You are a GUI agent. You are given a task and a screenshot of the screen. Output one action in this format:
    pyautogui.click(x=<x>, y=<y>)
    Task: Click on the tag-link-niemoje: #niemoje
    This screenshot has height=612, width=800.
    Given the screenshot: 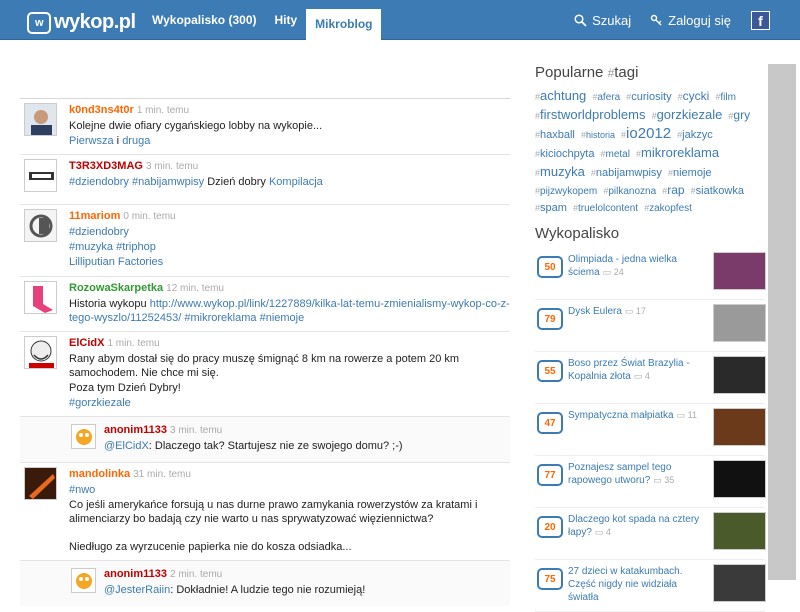 What is the action you would take?
    pyautogui.click(x=690, y=173)
    